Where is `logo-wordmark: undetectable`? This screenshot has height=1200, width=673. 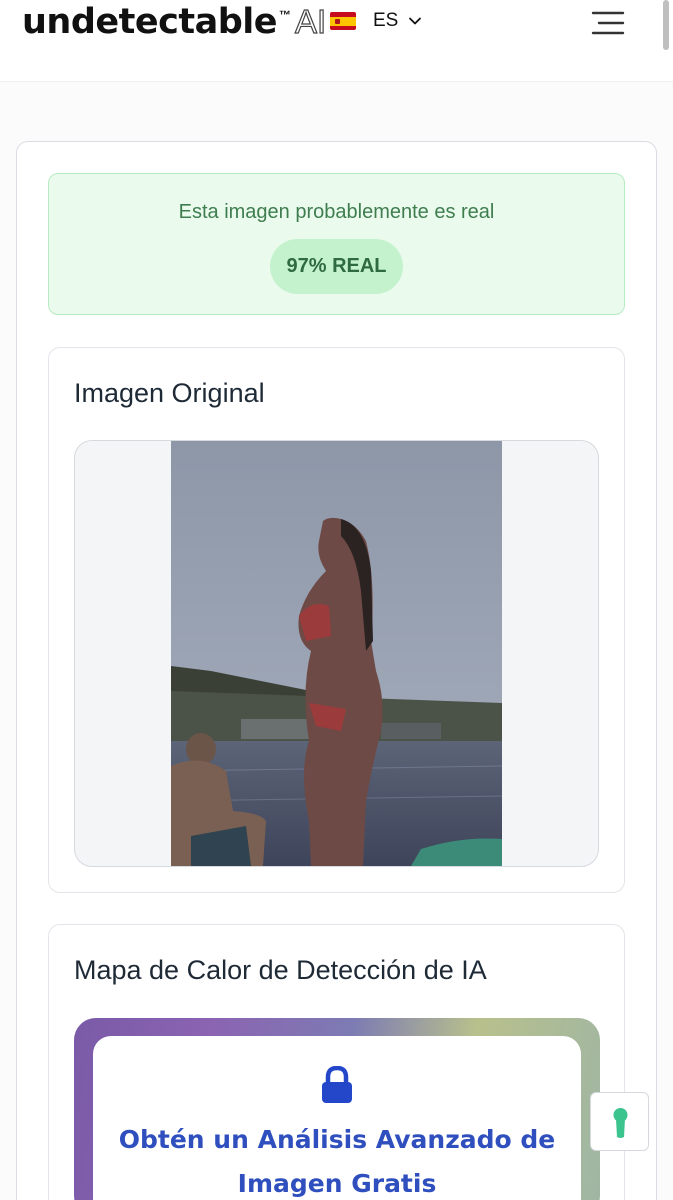 logo-wordmark: undetectable is located at coordinates (149, 22).